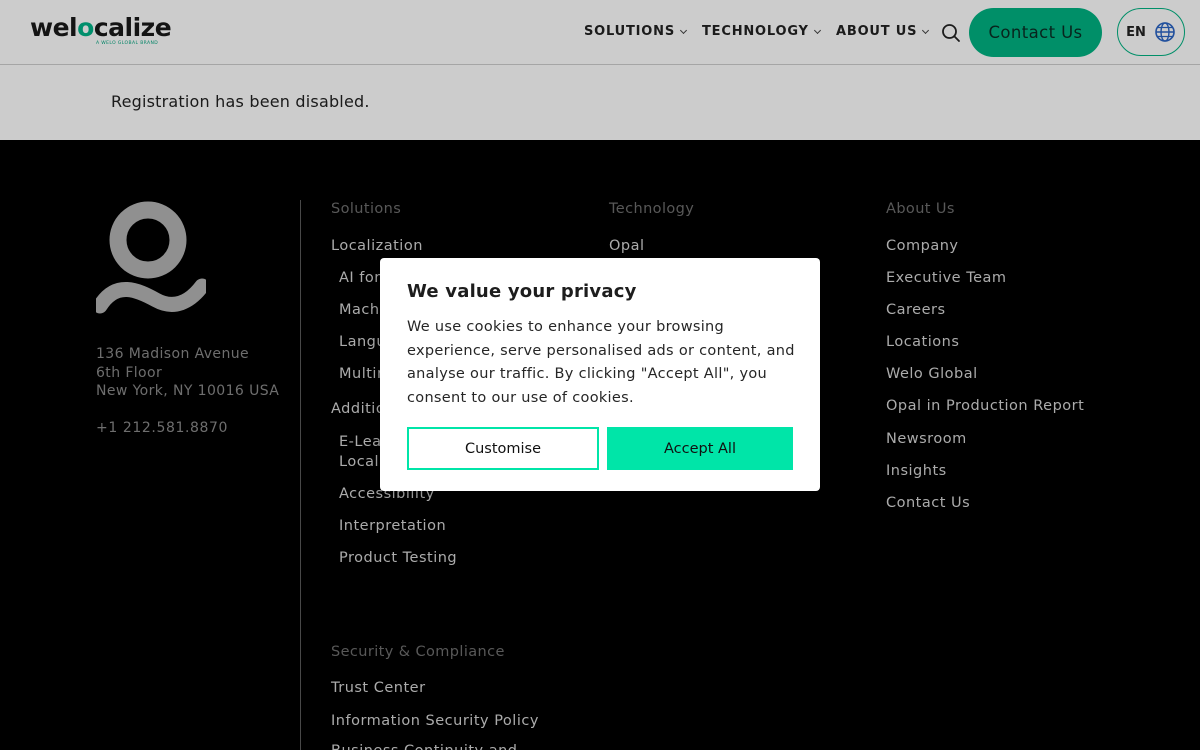  I want to click on accept-all-button: Accept All, so click(700, 448).